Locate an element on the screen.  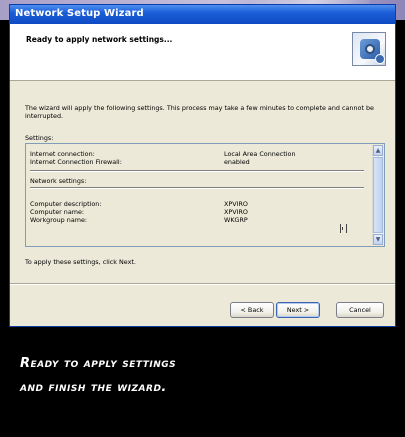
caption-line-2: and finish the wizard. is located at coordinates (93, 387).